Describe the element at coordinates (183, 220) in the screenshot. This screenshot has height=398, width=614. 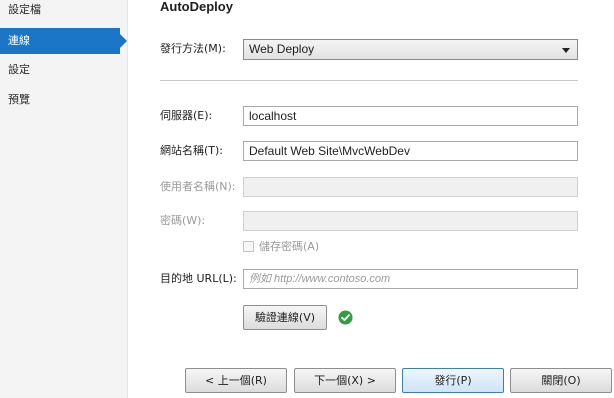
I see `password-label: 密碼(W):` at that location.